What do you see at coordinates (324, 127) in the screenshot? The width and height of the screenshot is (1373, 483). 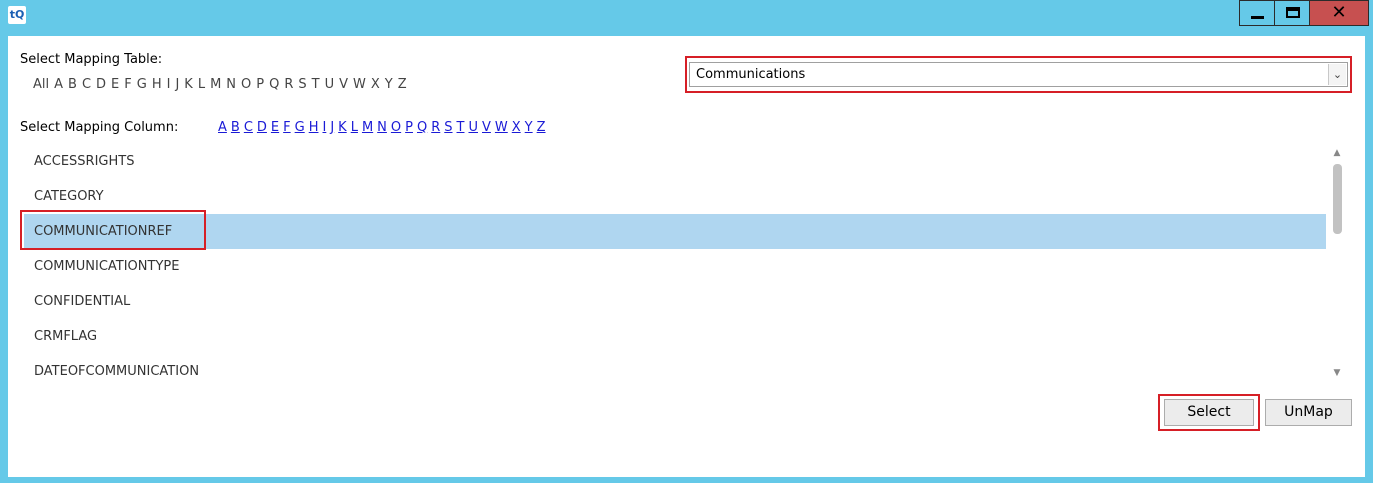 I see `column-filter-link: I` at bounding box center [324, 127].